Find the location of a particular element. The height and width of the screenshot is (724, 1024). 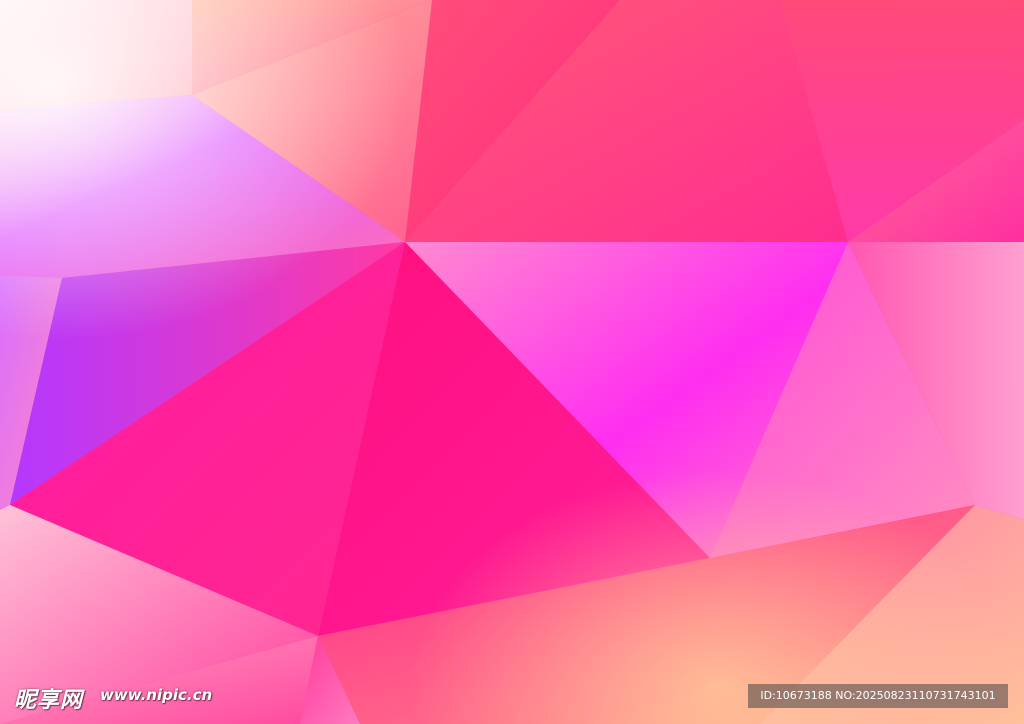

watermark-url: www.nipic.cn is located at coordinates (156, 695).